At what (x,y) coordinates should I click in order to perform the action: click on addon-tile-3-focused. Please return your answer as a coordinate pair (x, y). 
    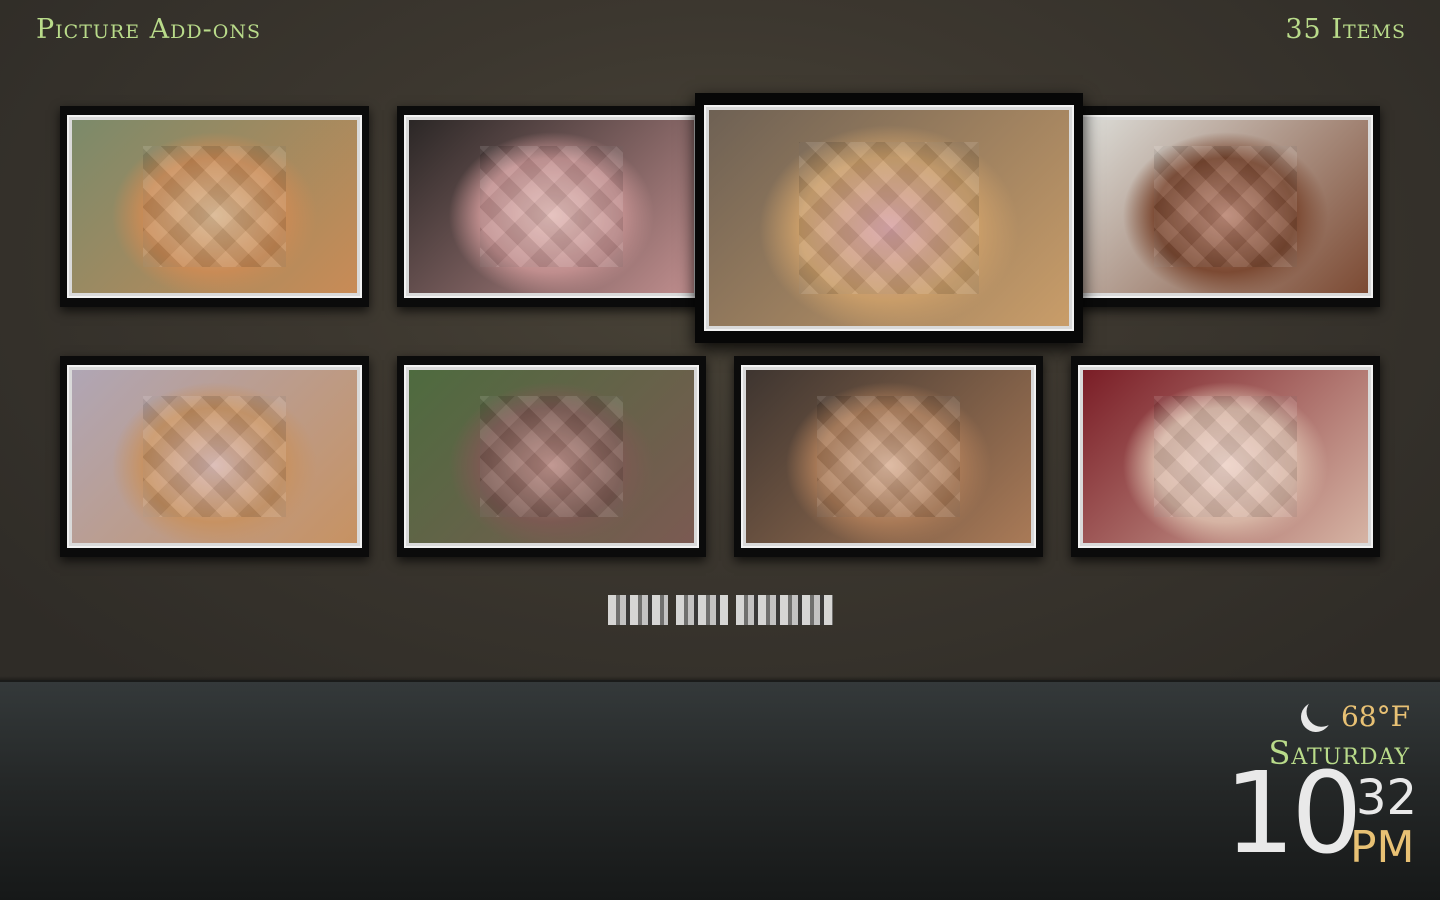
    Looking at the image, I should click on (889, 218).